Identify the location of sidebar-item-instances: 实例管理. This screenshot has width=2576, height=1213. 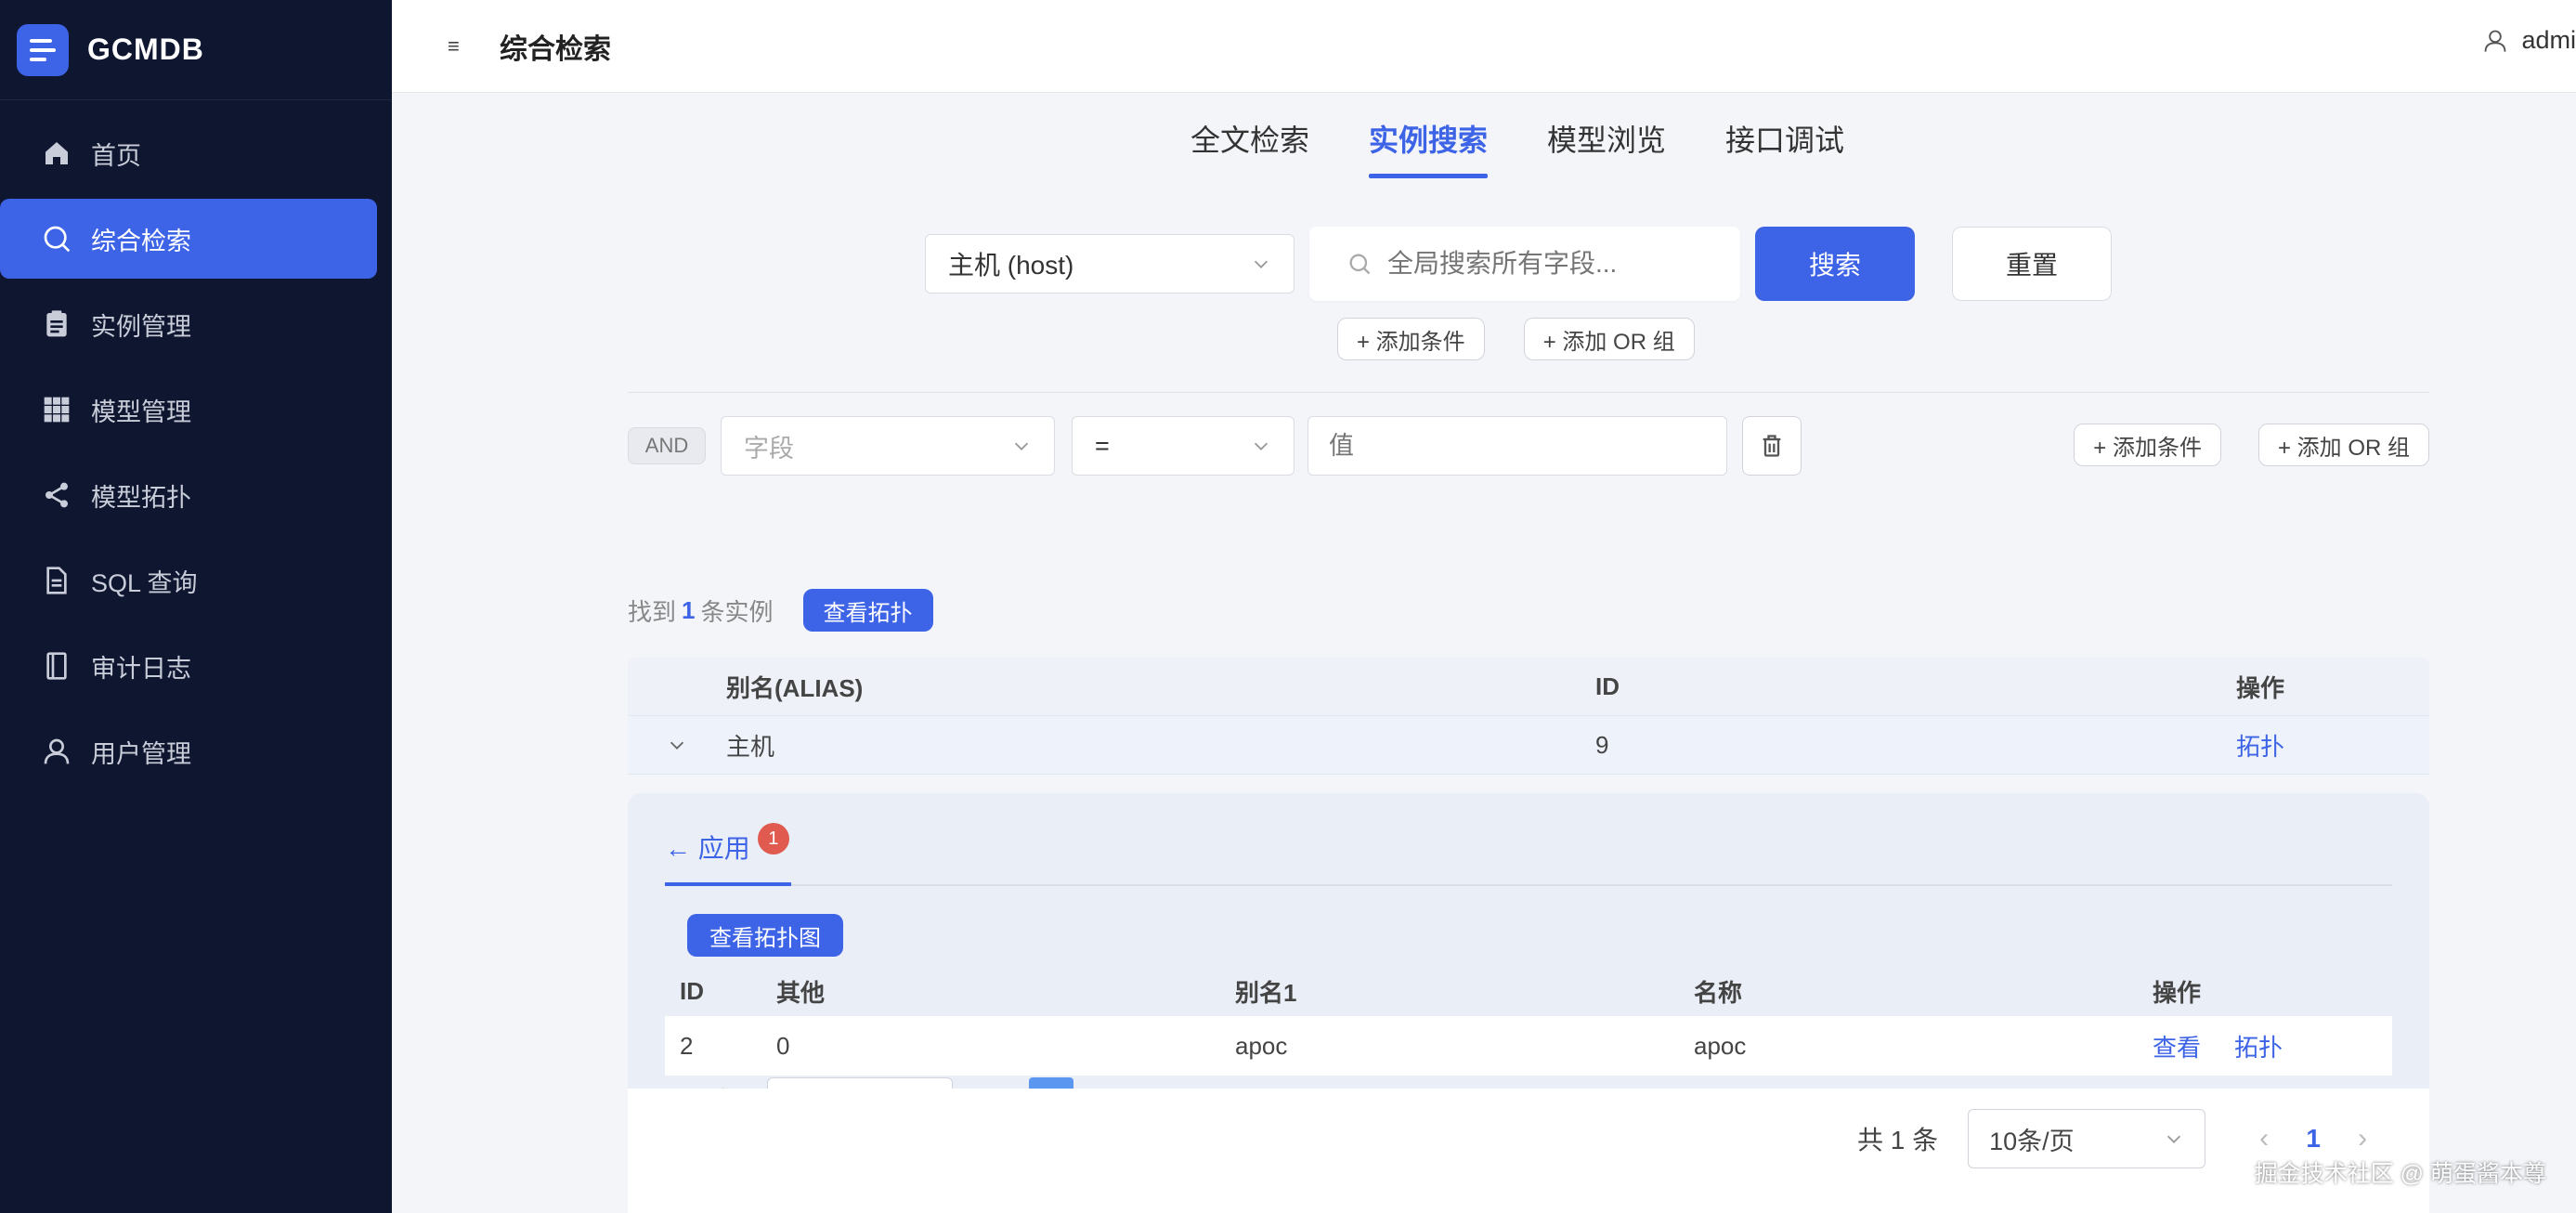
(196, 324).